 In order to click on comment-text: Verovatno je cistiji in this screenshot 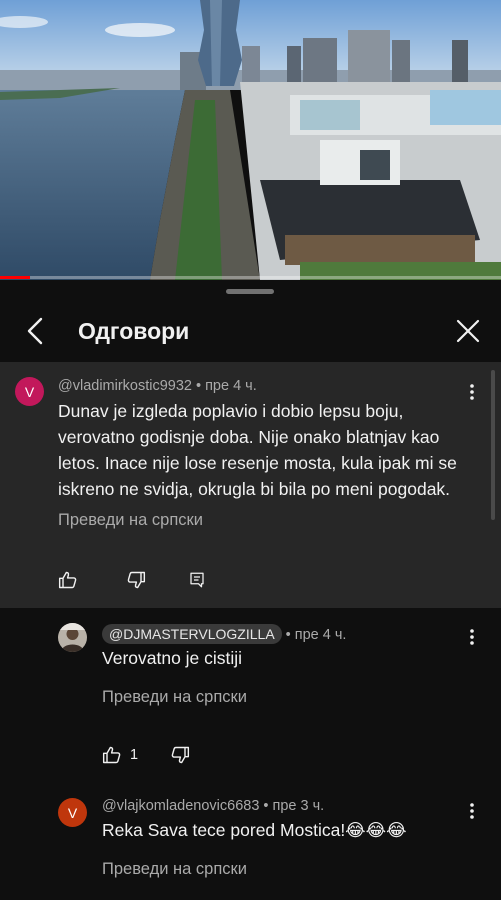, I will do `click(172, 658)`.